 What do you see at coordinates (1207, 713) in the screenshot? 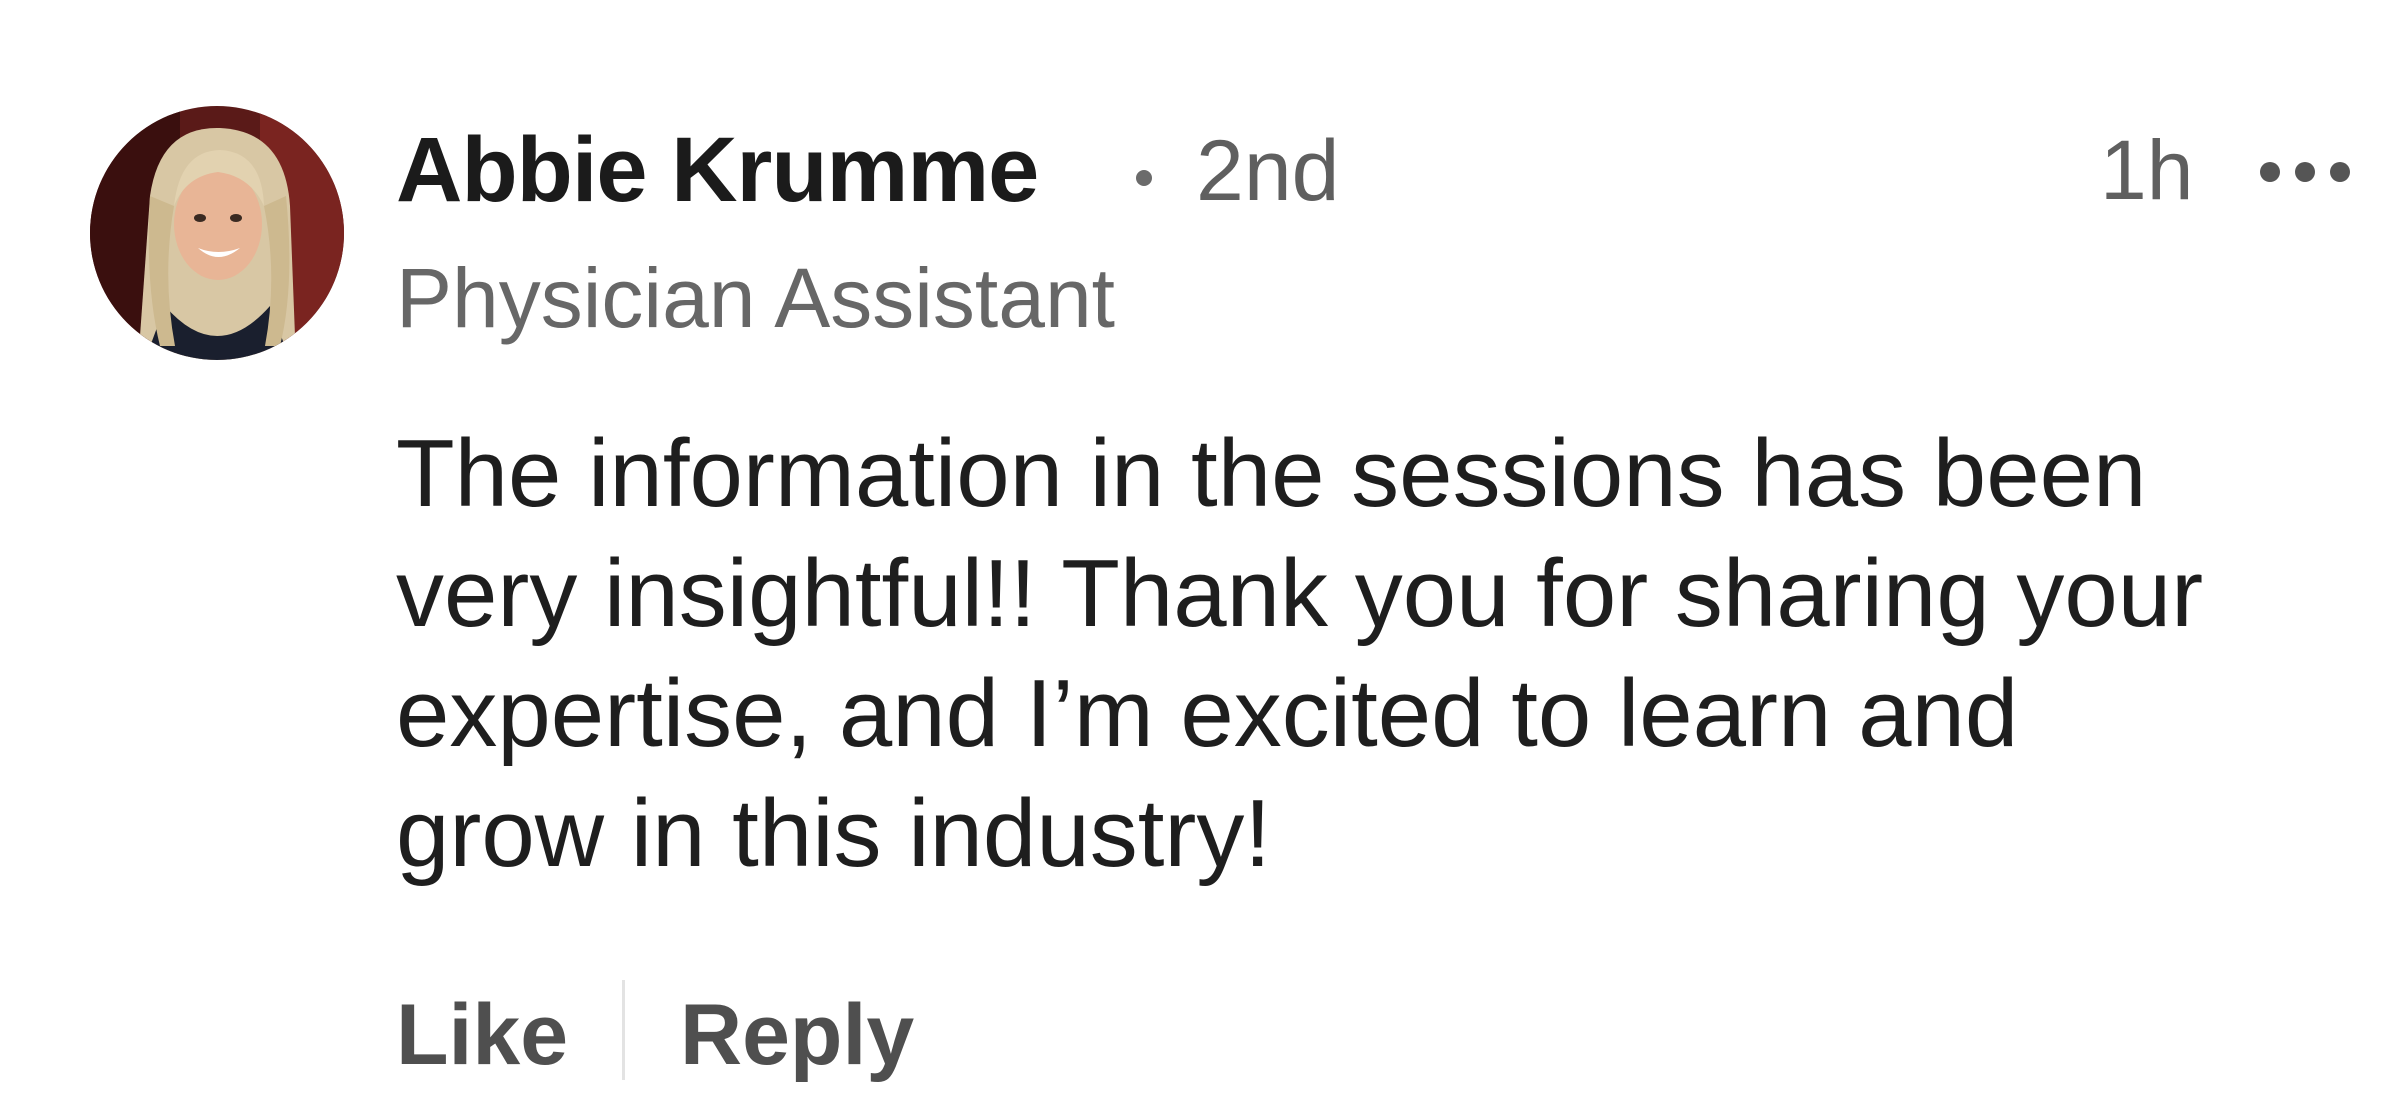
I see `comment-text-line: expertise, and I’m excited to learn and` at bounding box center [1207, 713].